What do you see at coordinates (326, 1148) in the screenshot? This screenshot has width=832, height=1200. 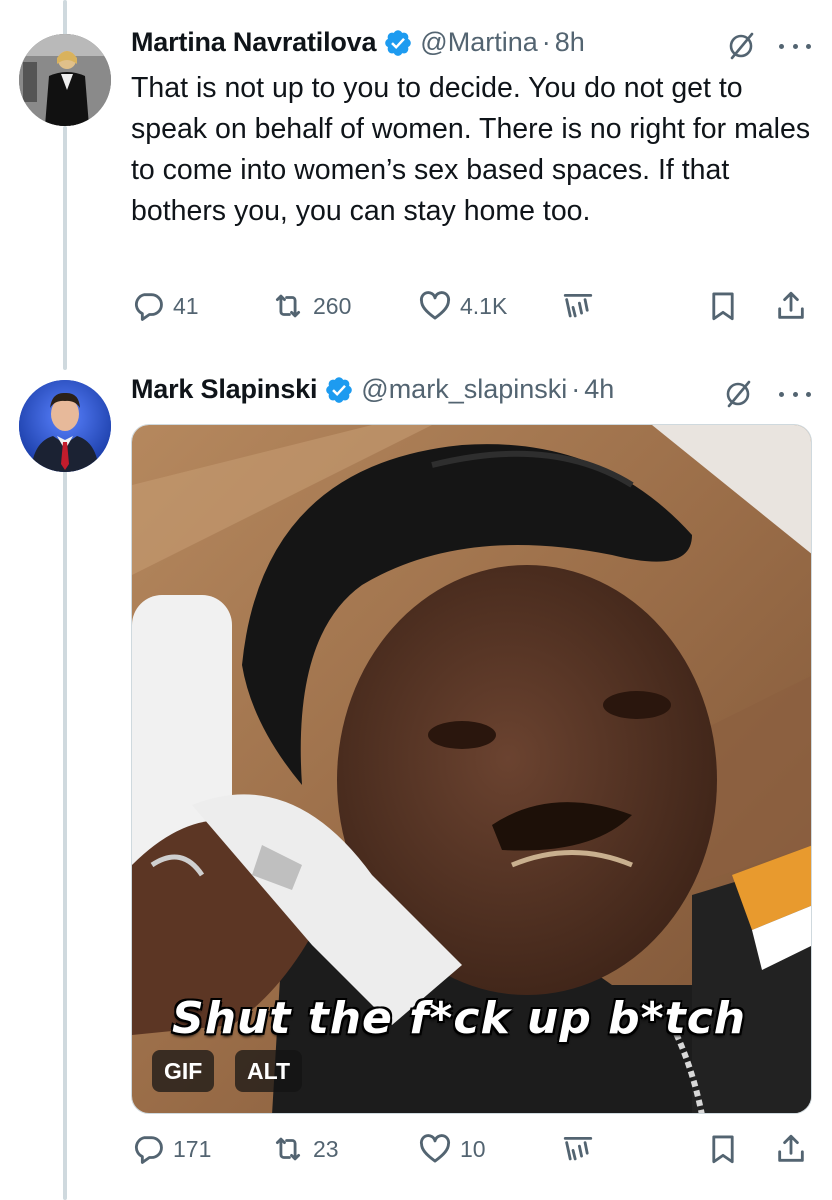 I see `retweet-count: 23` at bounding box center [326, 1148].